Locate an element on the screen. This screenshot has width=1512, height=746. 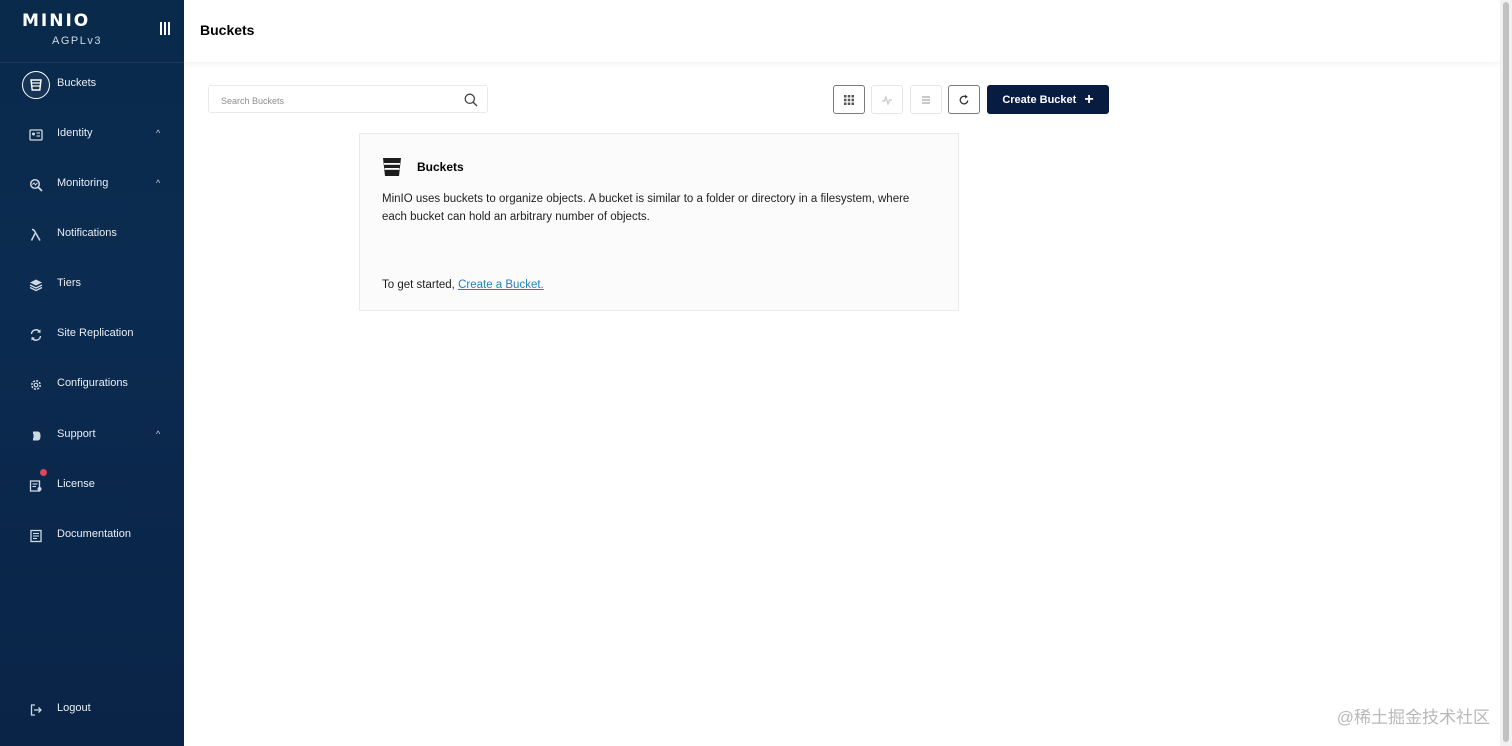
monitoring-icon is located at coordinates (36, 185).